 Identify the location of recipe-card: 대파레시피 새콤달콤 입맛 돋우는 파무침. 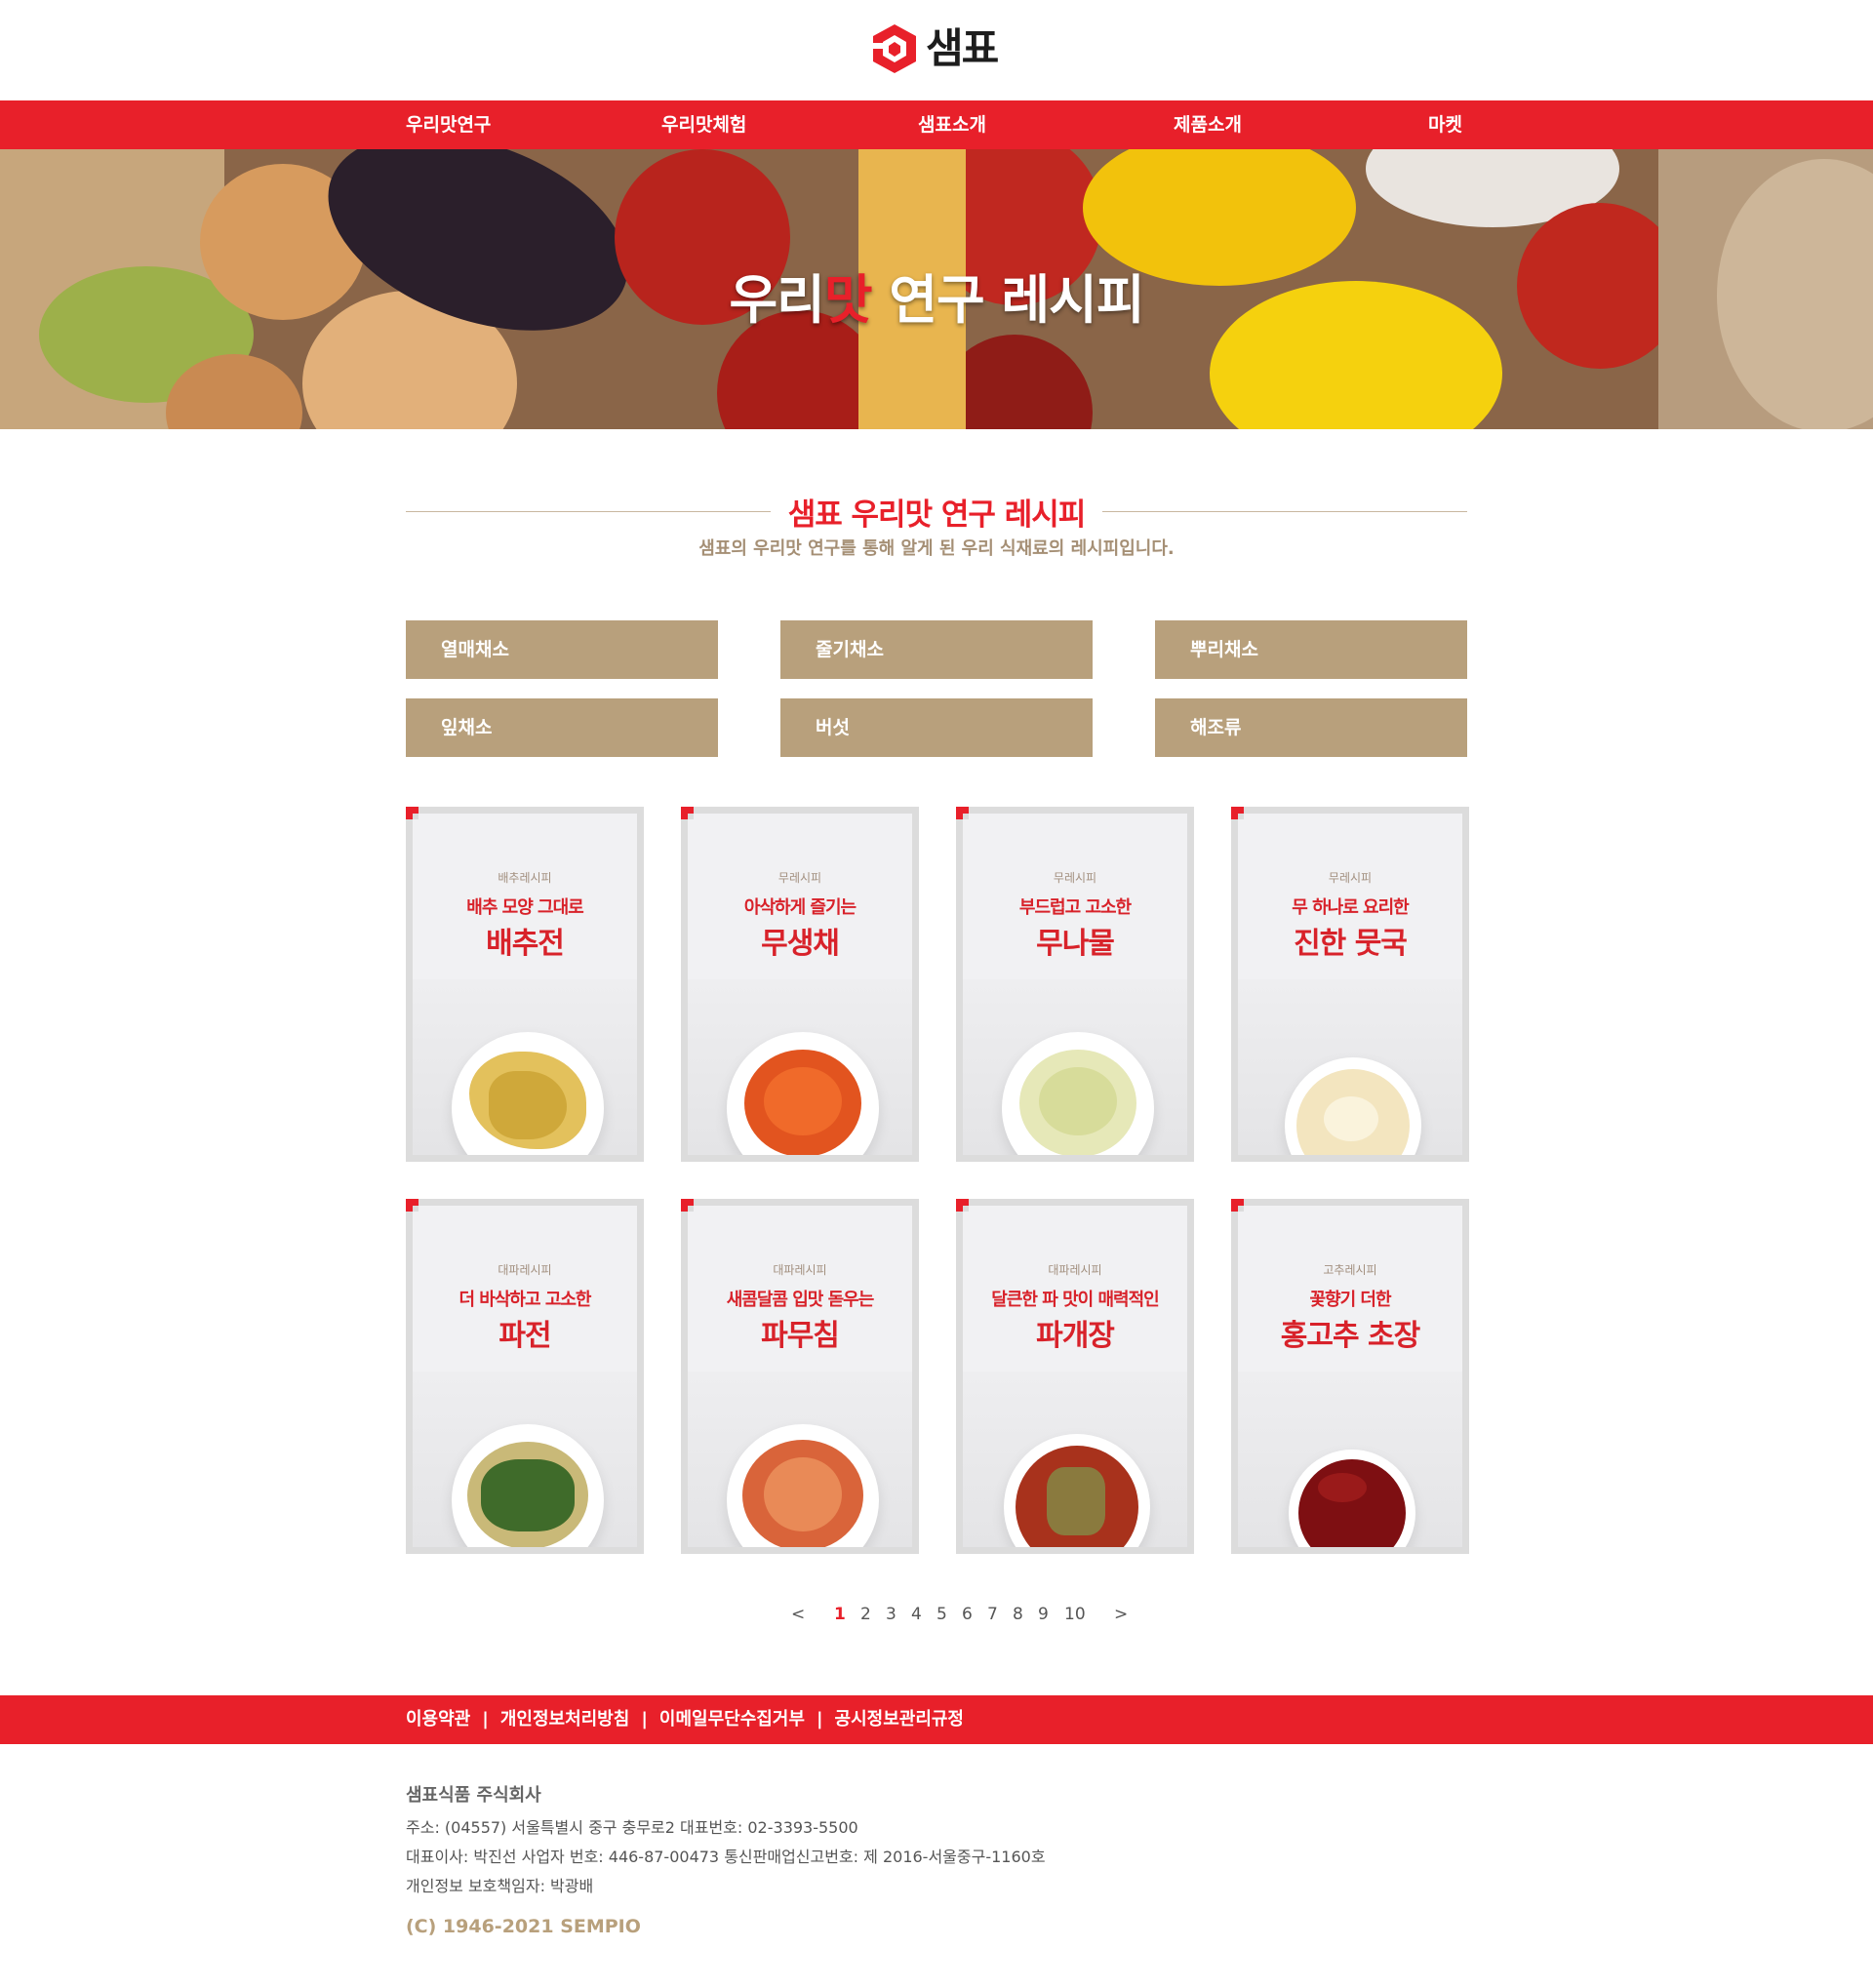
(800, 1376).